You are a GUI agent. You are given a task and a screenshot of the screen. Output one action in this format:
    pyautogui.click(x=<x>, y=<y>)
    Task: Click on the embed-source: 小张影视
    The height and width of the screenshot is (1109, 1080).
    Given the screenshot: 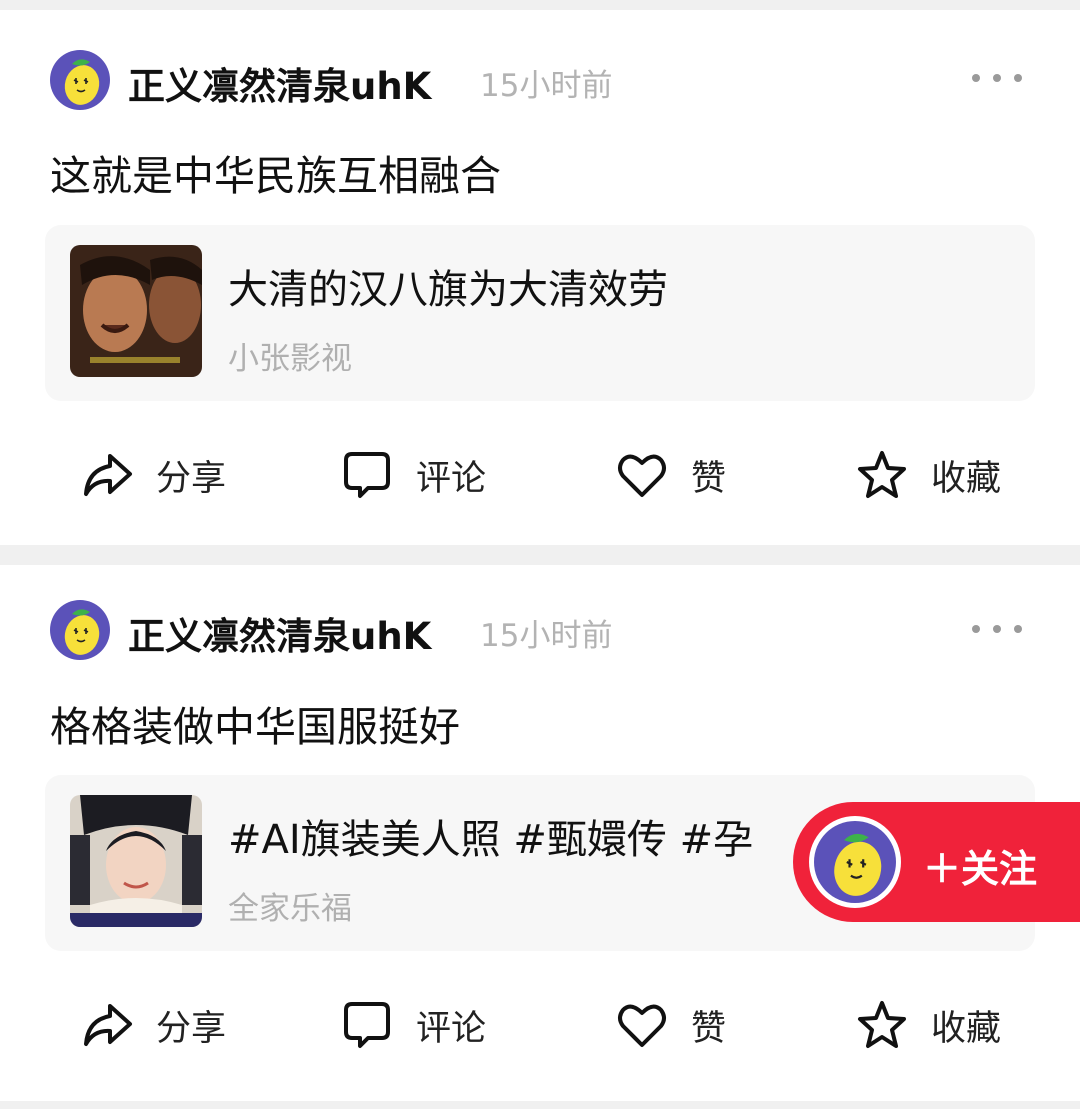 What is the action you would take?
    pyautogui.click(x=290, y=359)
    